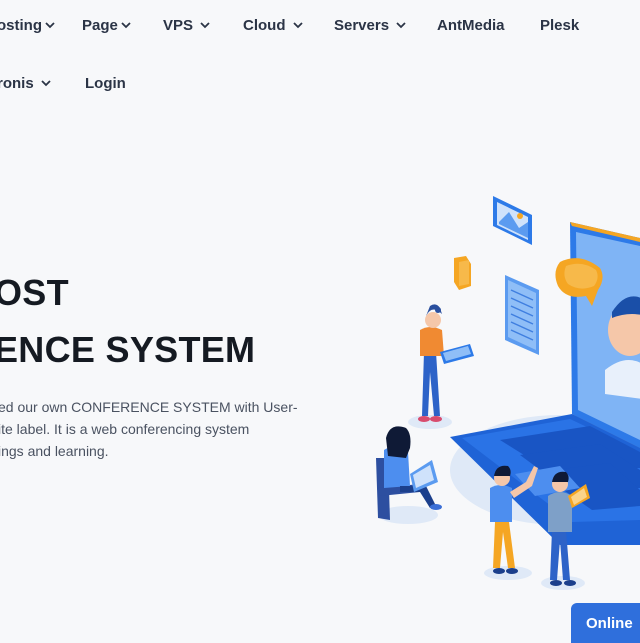 This screenshot has width=640, height=643. I want to click on person-standing-tablet, so click(446, 363).